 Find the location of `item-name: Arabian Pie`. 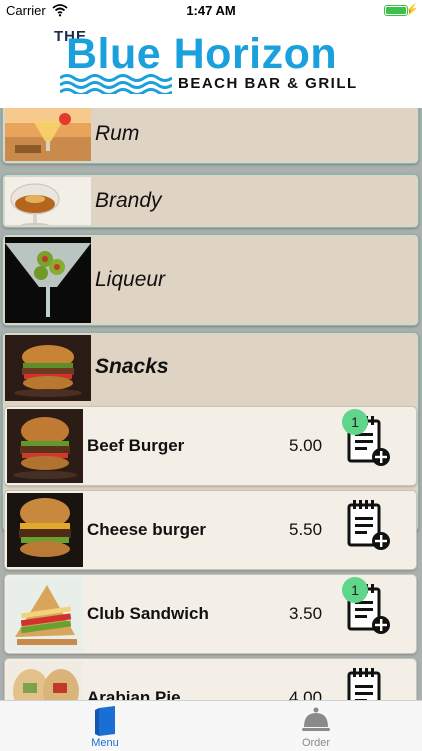

item-name: Arabian Pie is located at coordinates (134, 694).